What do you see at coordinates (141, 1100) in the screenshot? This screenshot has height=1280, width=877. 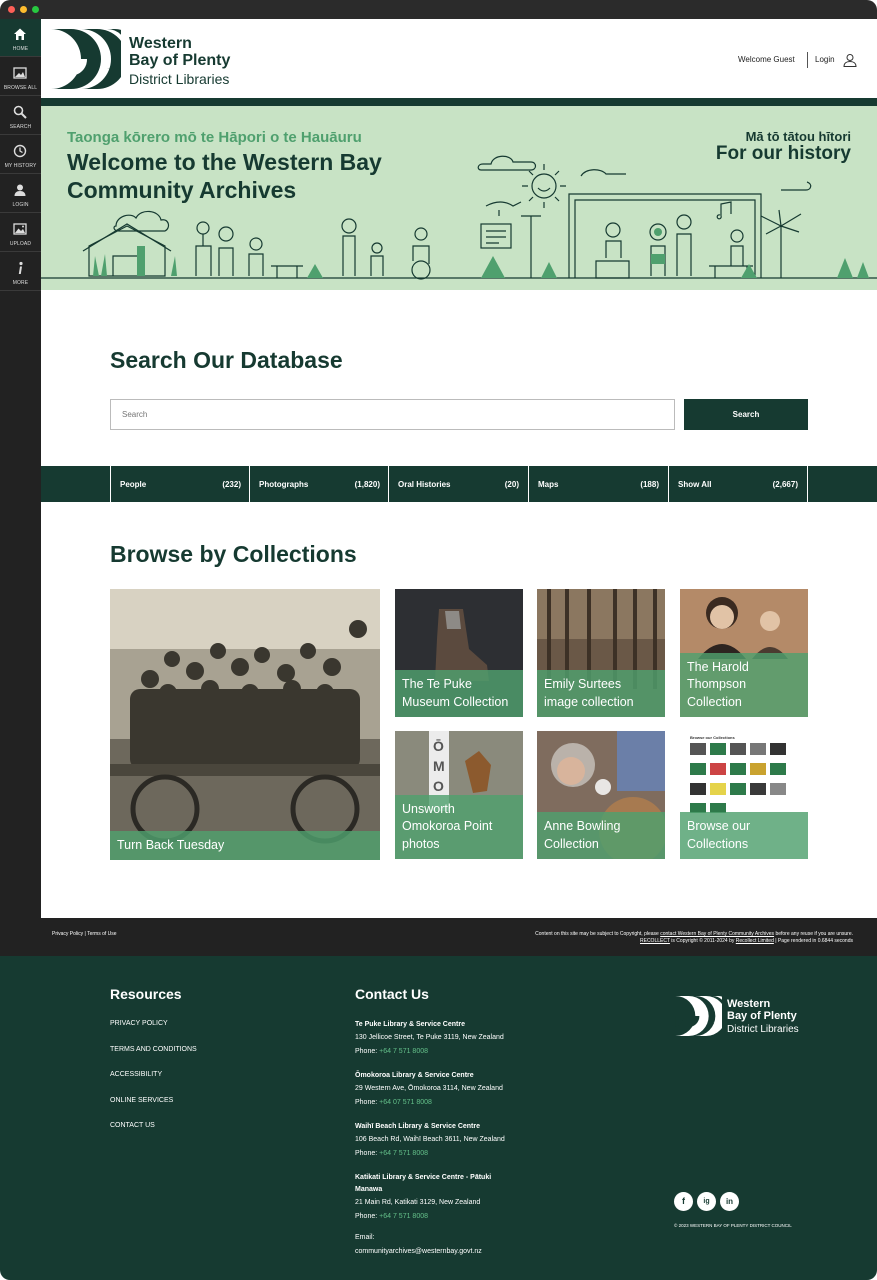 I see `online-services-link: ONLINE SERVICES` at bounding box center [141, 1100].